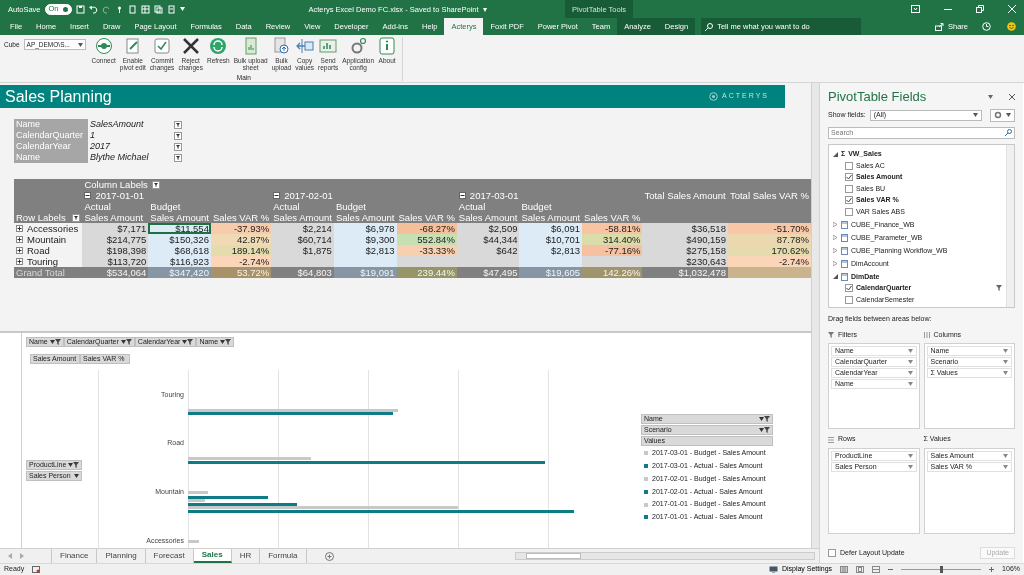 The height and width of the screenshot is (575, 1024). I want to click on table-cell: $9,300, so click(365, 239).